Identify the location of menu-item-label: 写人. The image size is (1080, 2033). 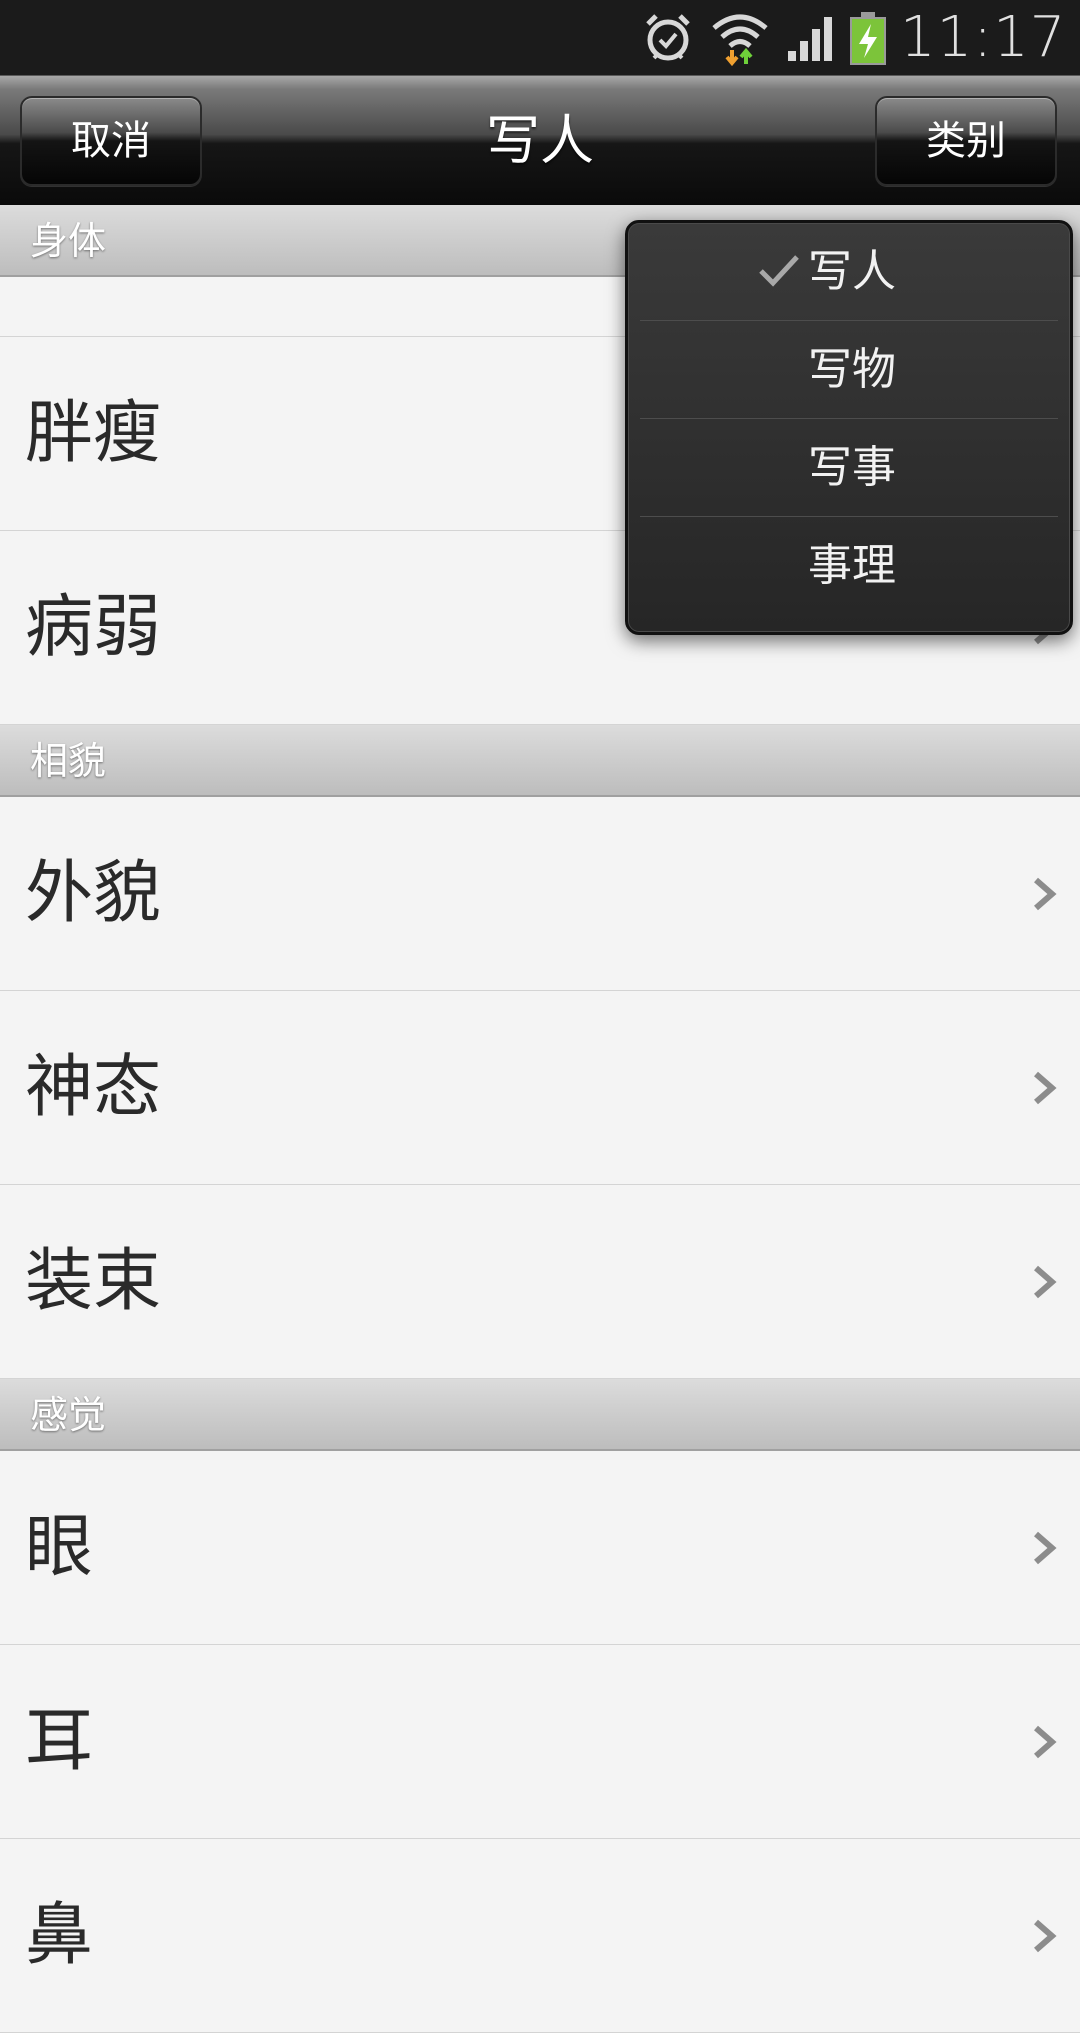
(852, 271).